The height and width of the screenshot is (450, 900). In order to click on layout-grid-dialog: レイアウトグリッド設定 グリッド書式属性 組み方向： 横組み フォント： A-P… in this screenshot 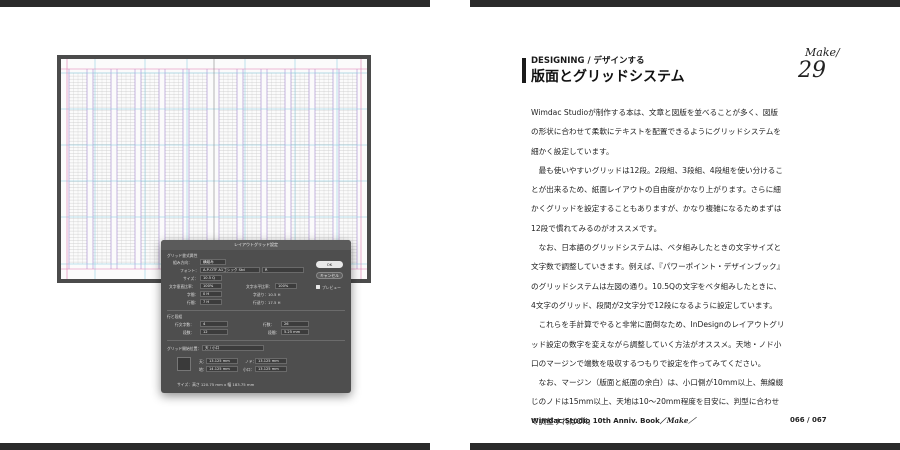, I will do `click(256, 316)`.